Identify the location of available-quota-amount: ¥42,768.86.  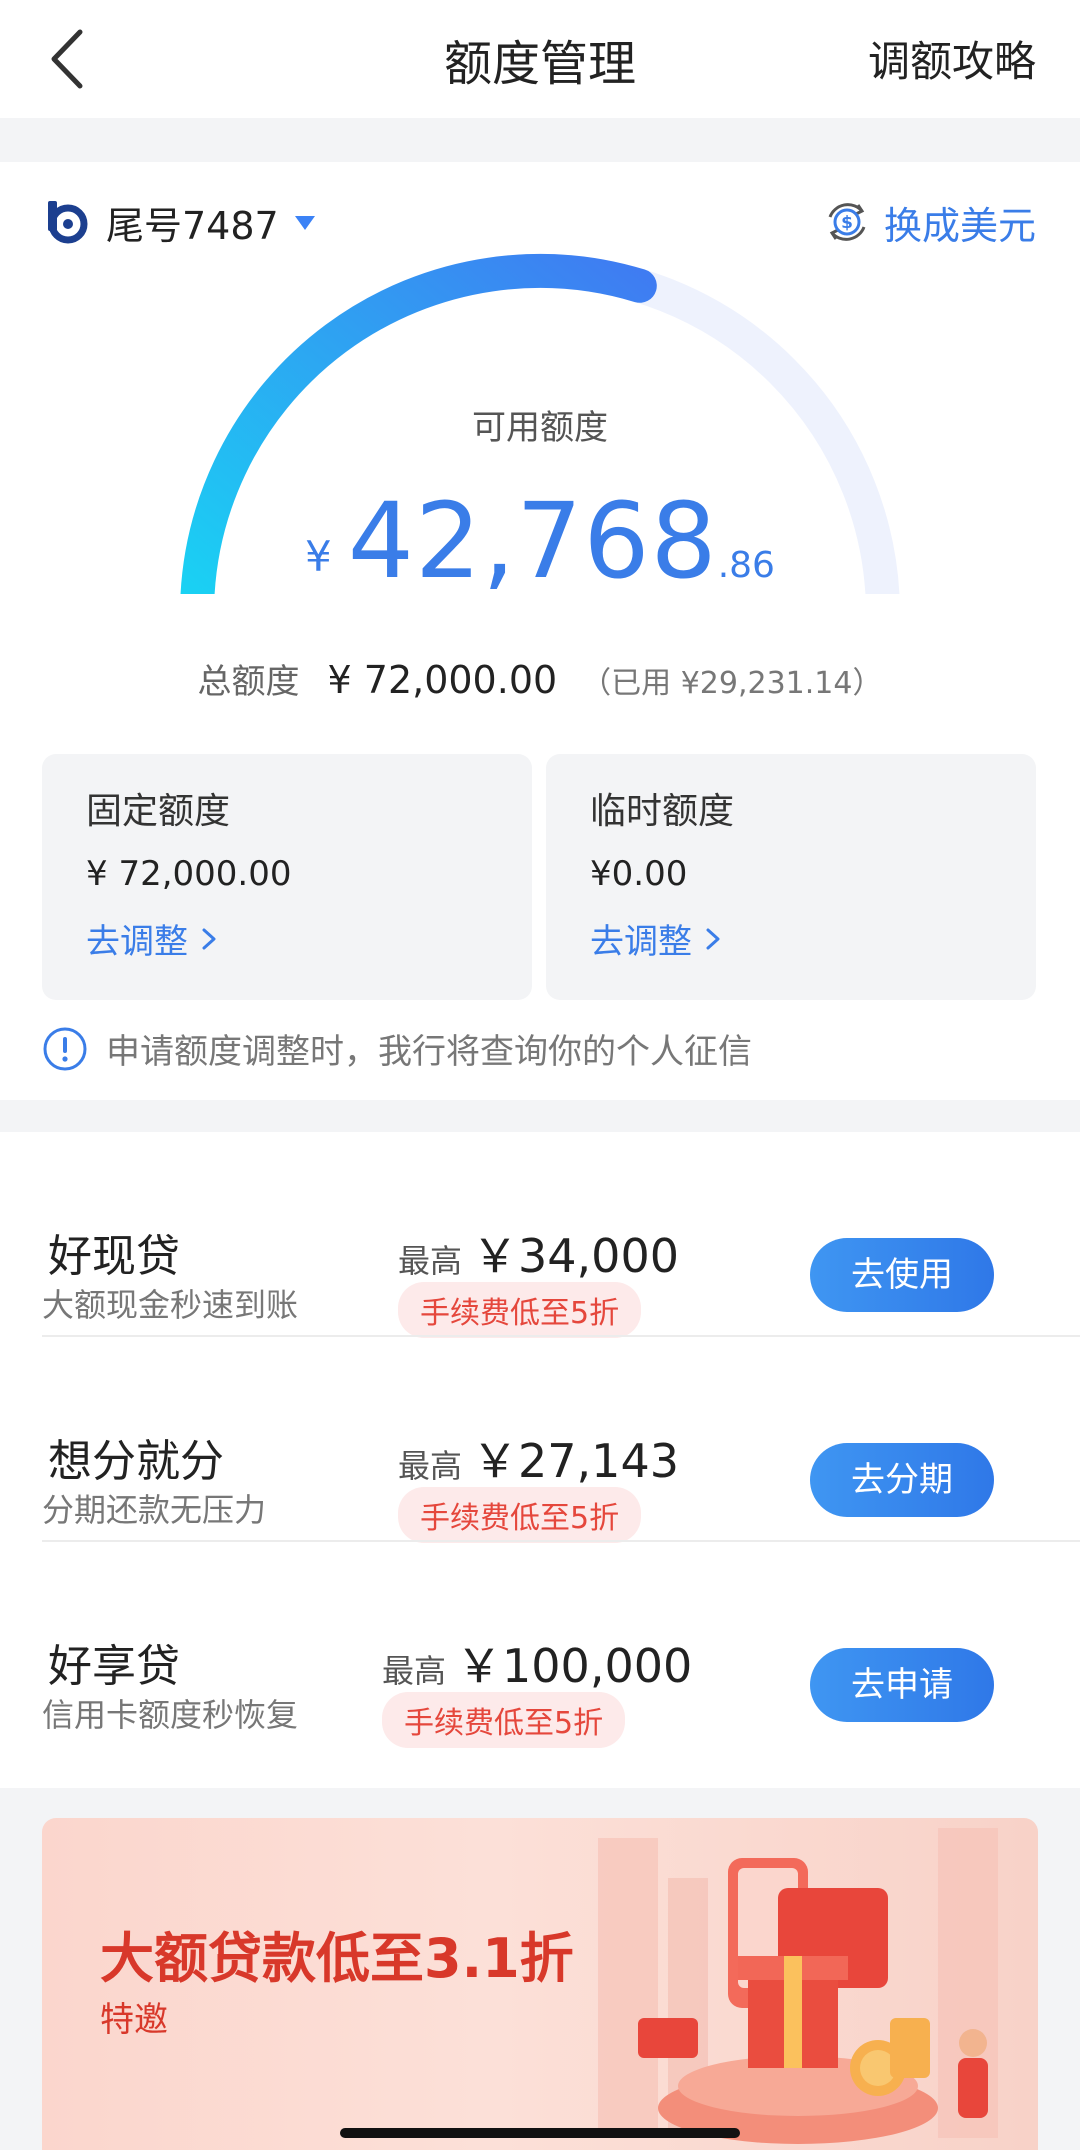
(540, 541).